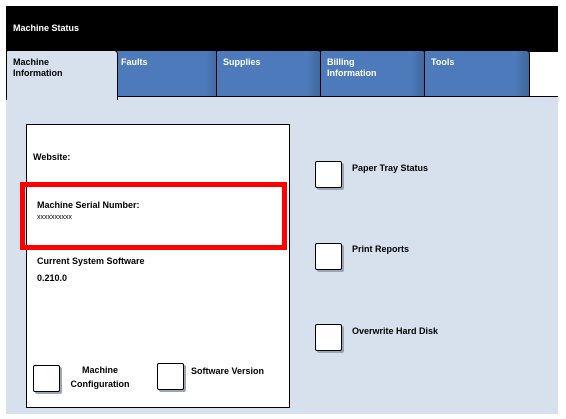 Image resolution: width=566 pixels, height=419 pixels. What do you see at coordinates (242, 62) in the screenshot?
I see `tab-supplies-label: Supplies` at bounding box center [242, 62].